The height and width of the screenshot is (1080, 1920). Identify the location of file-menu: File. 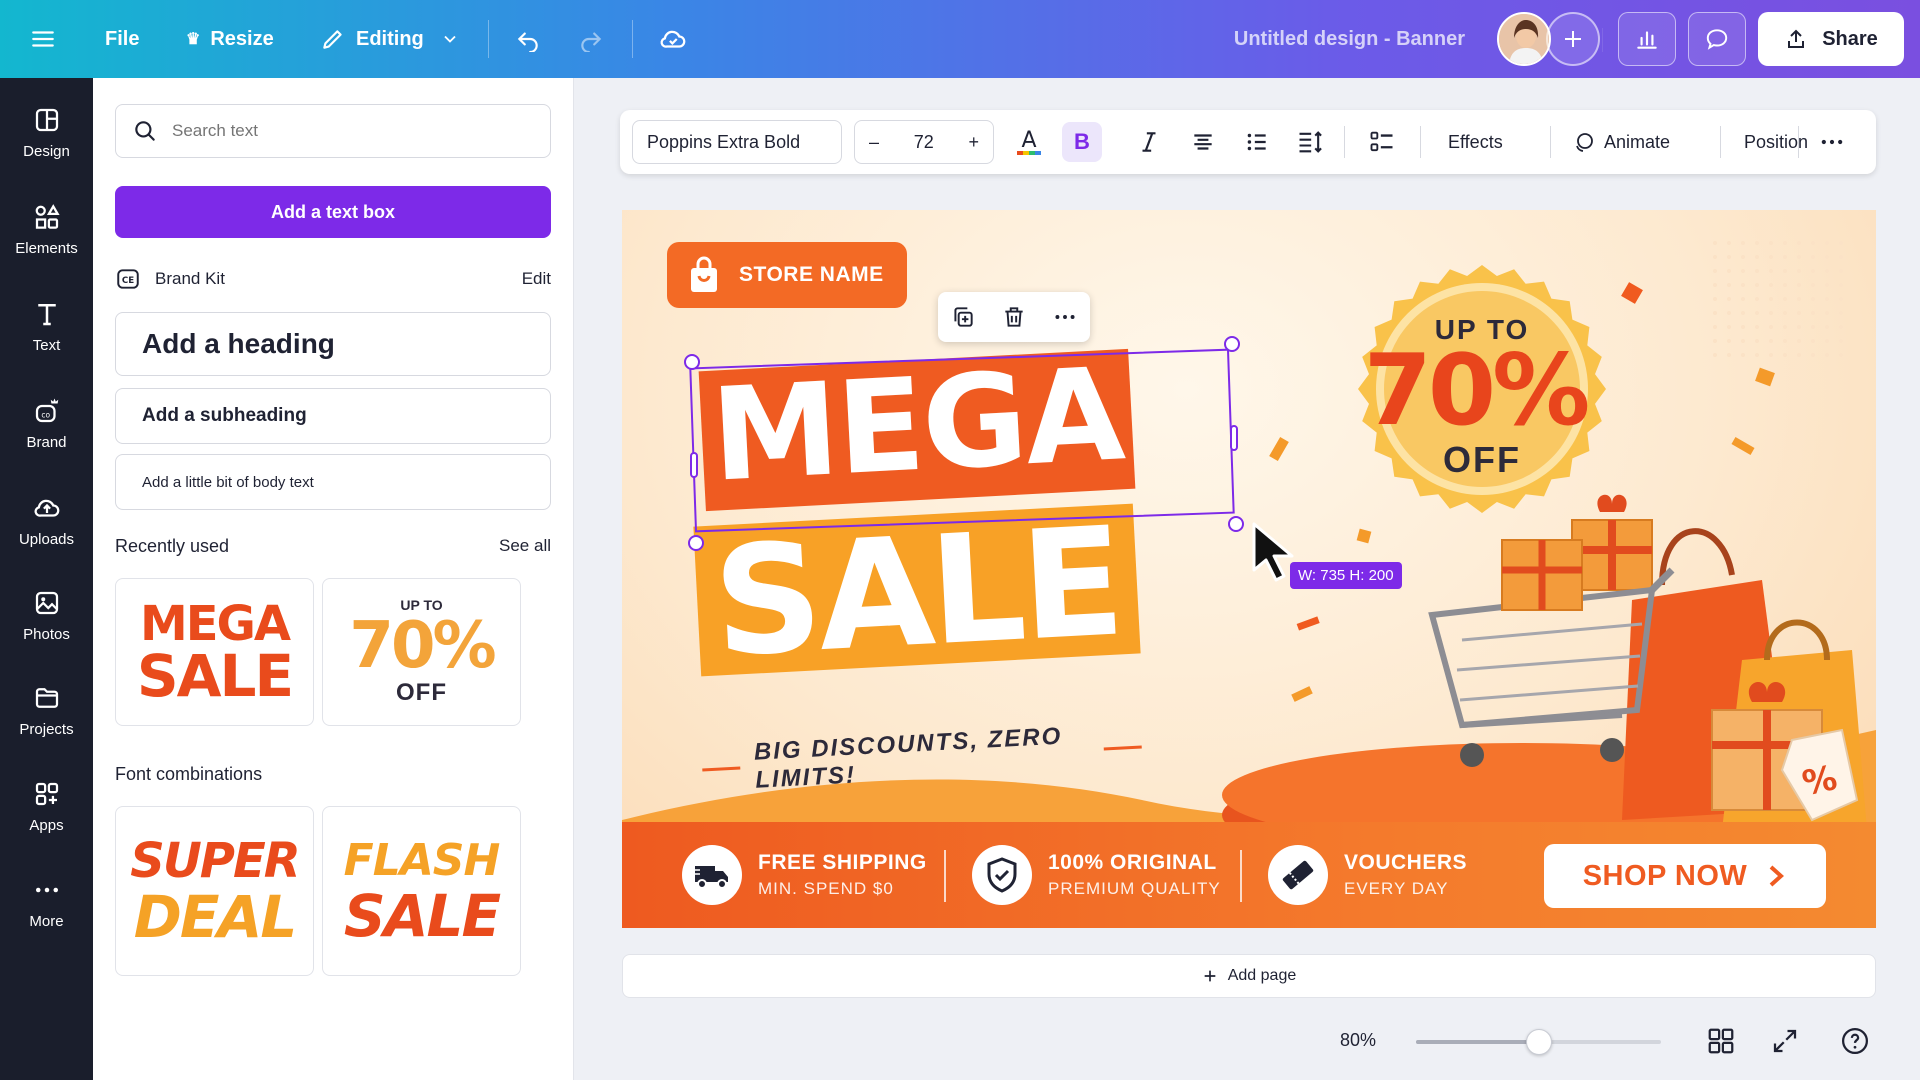
(122, 39).